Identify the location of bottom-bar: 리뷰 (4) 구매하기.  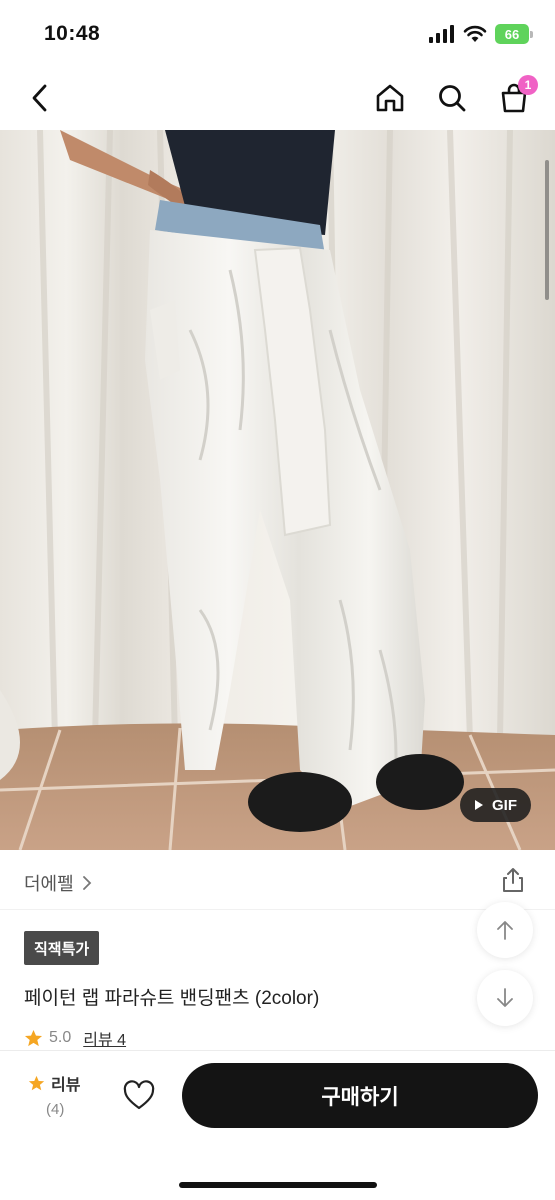
(277, 1125).